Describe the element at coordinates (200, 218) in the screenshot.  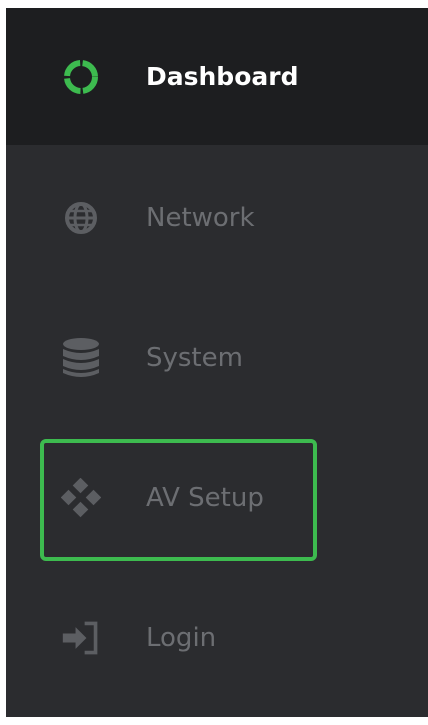
I see `nav-label-network: Network` at that location.